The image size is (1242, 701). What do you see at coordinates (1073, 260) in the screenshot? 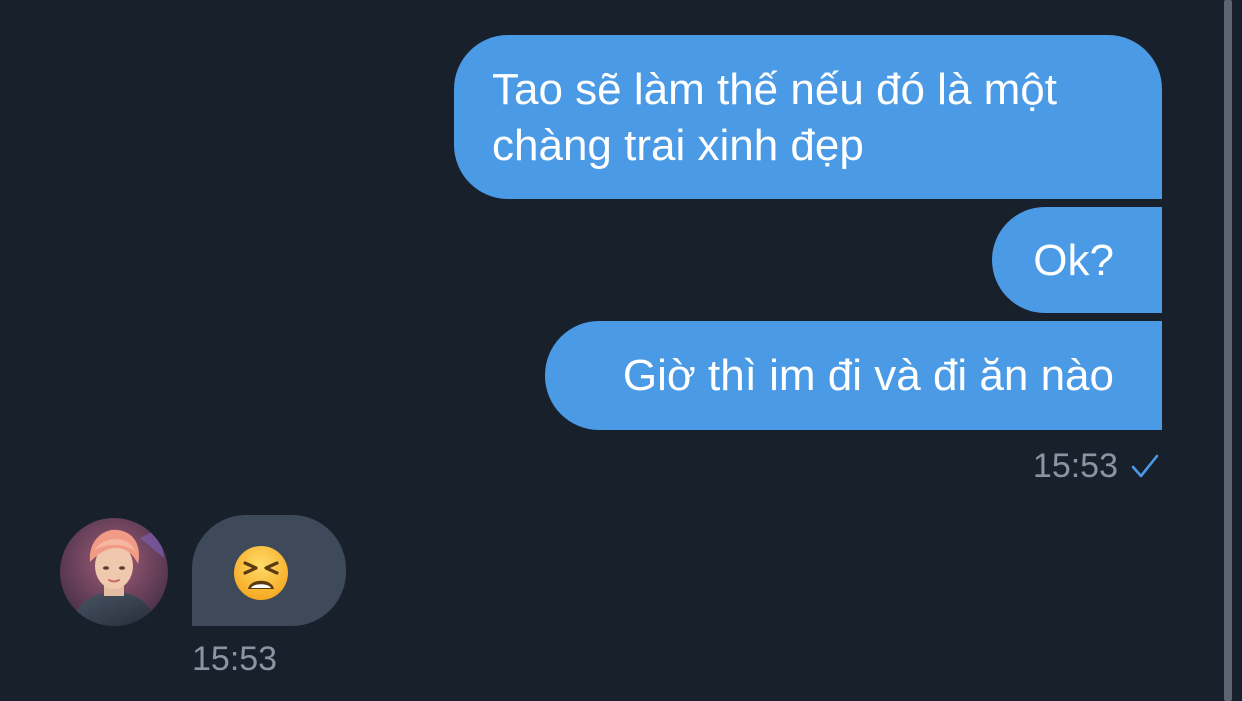
I see `message-text: Ok?` at bounding box center [1073, 260].